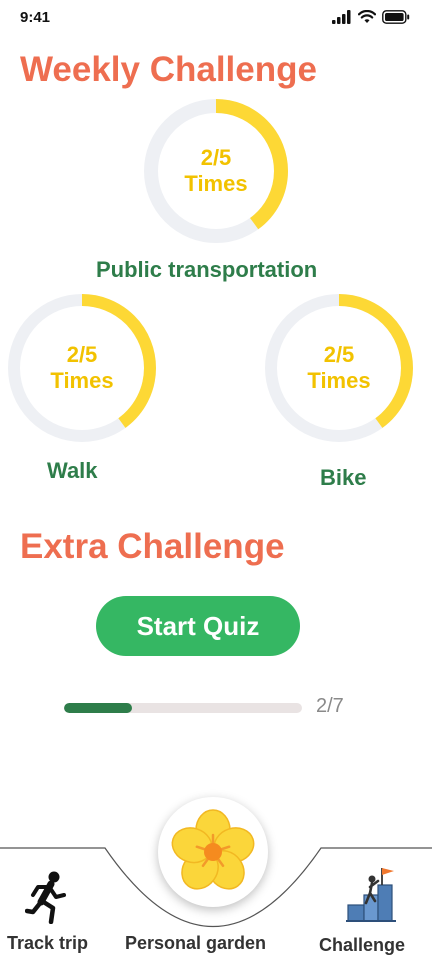 The height and width of the screenshot is (957, 432). Describe the element at coordinates (371, 895) in the screenshot. I see `mountain-climb-flag-icon` at that location.